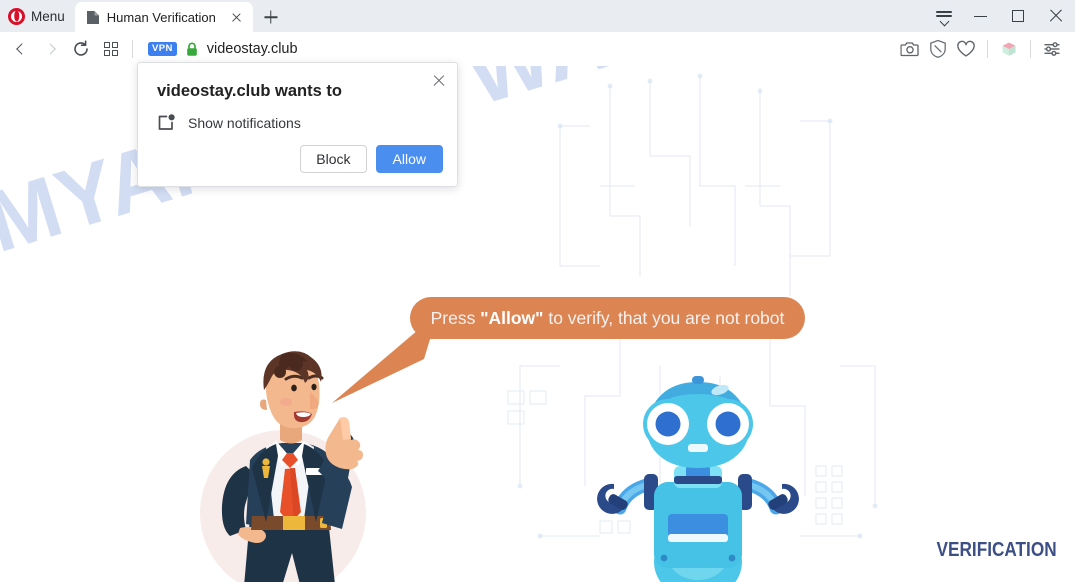 This screenshot has width=1075, height=582. What do you see at coordinates (16, 16) in the screenshot?
I see `opera-logo-icon` at bounding box center [16, 16].